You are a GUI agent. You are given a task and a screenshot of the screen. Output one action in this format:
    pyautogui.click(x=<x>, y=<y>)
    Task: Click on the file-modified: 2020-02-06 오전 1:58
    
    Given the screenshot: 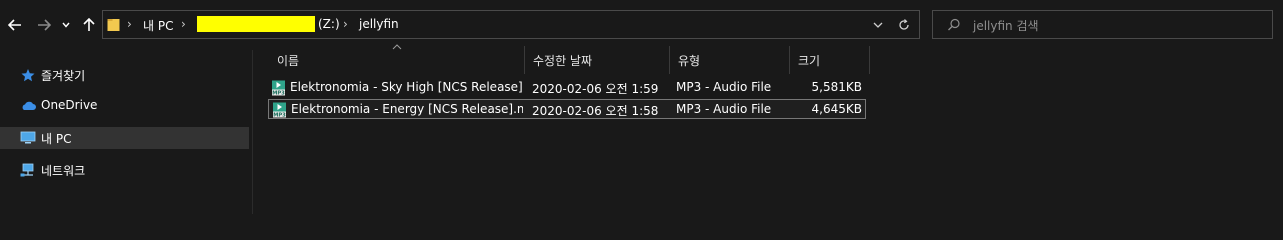 What is the action you would take?
    pyautogui.click(x=595, y=111)
    